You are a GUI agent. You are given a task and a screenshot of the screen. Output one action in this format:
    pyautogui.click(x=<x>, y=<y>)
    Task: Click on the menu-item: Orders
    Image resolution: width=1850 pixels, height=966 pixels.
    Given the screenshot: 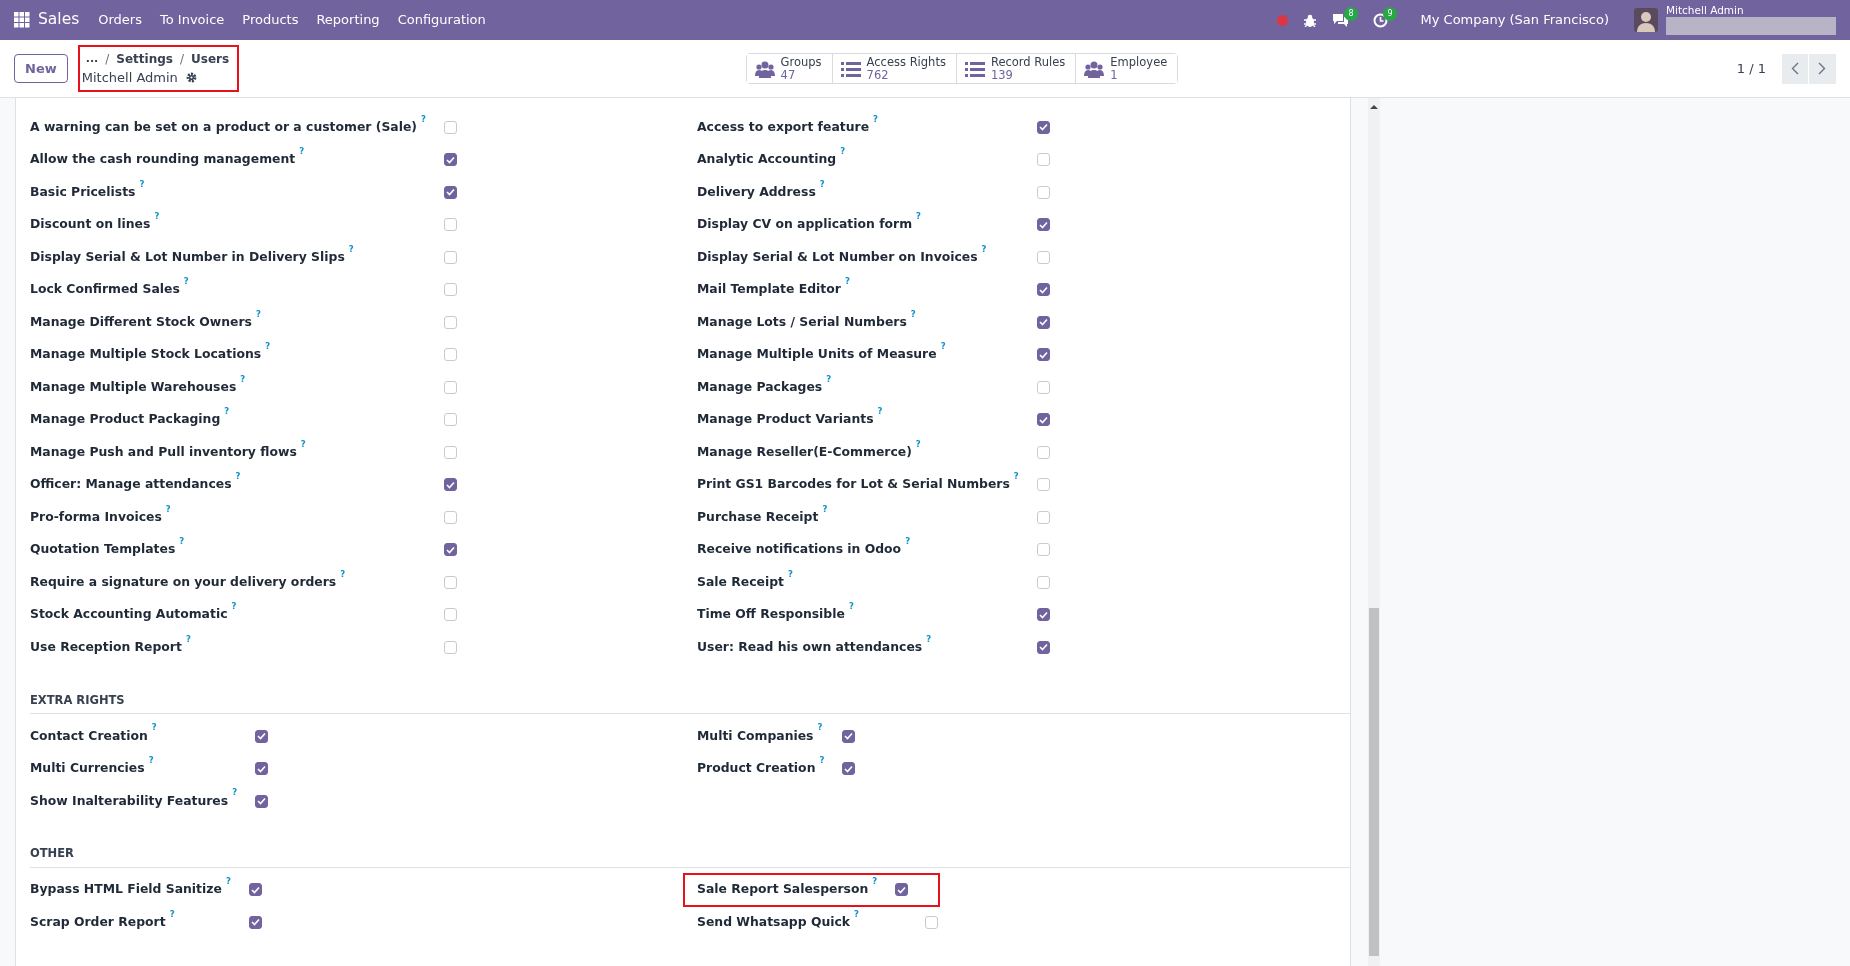 What is the action you would take?
    pyautogui.click(x=120, y=20)
    